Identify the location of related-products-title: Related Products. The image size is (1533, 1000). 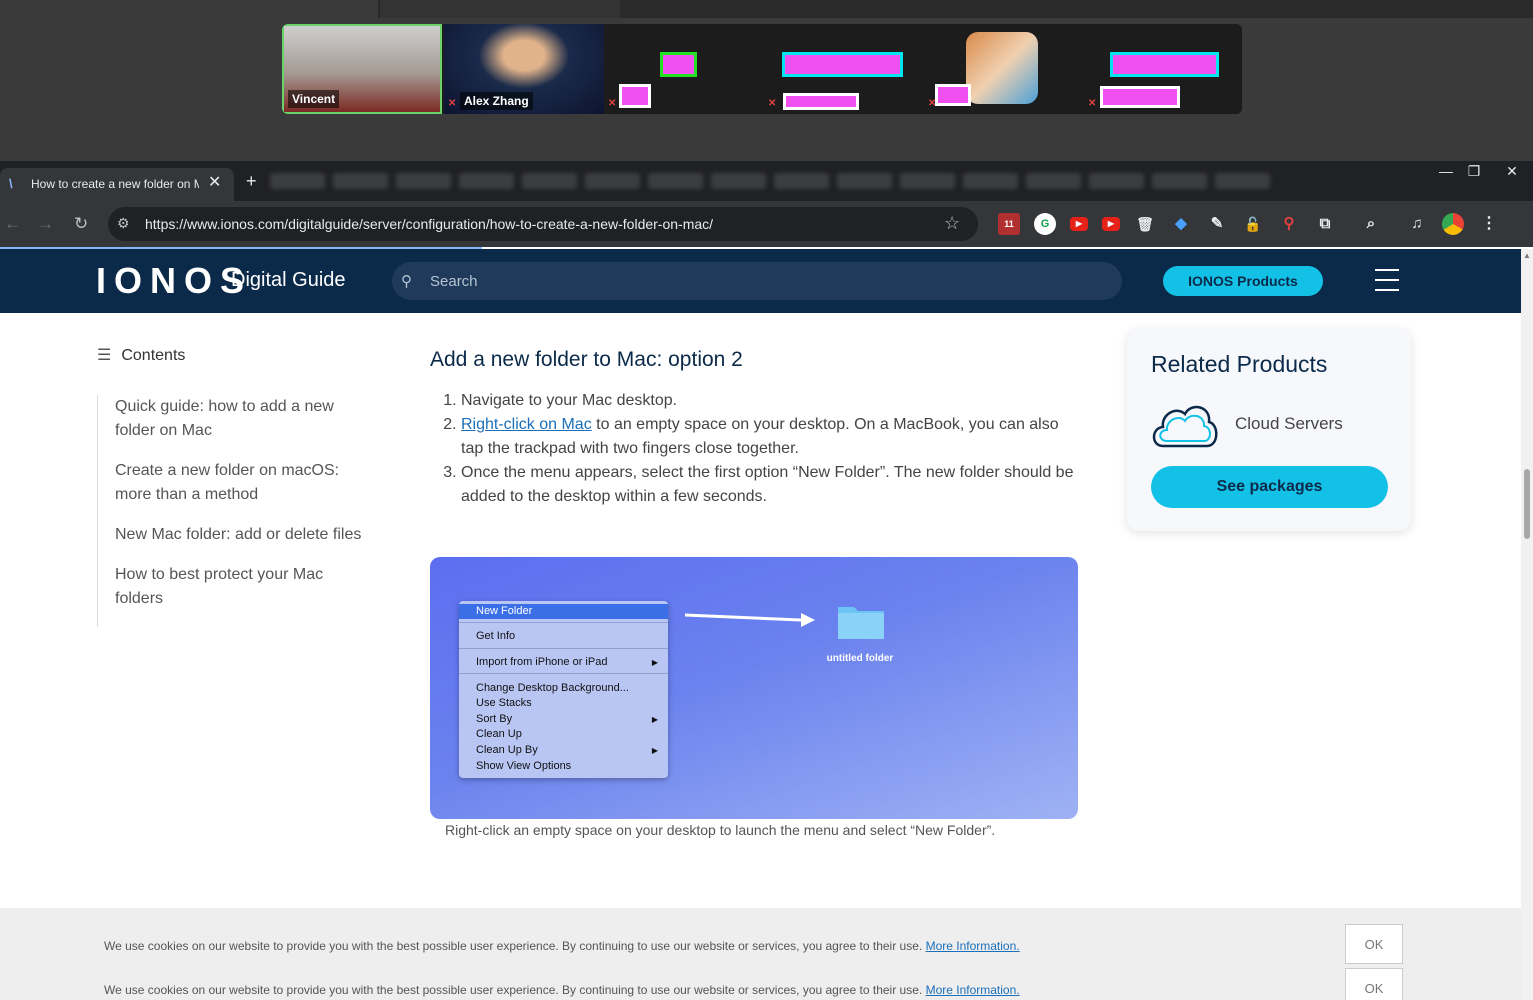
(1239, 364).